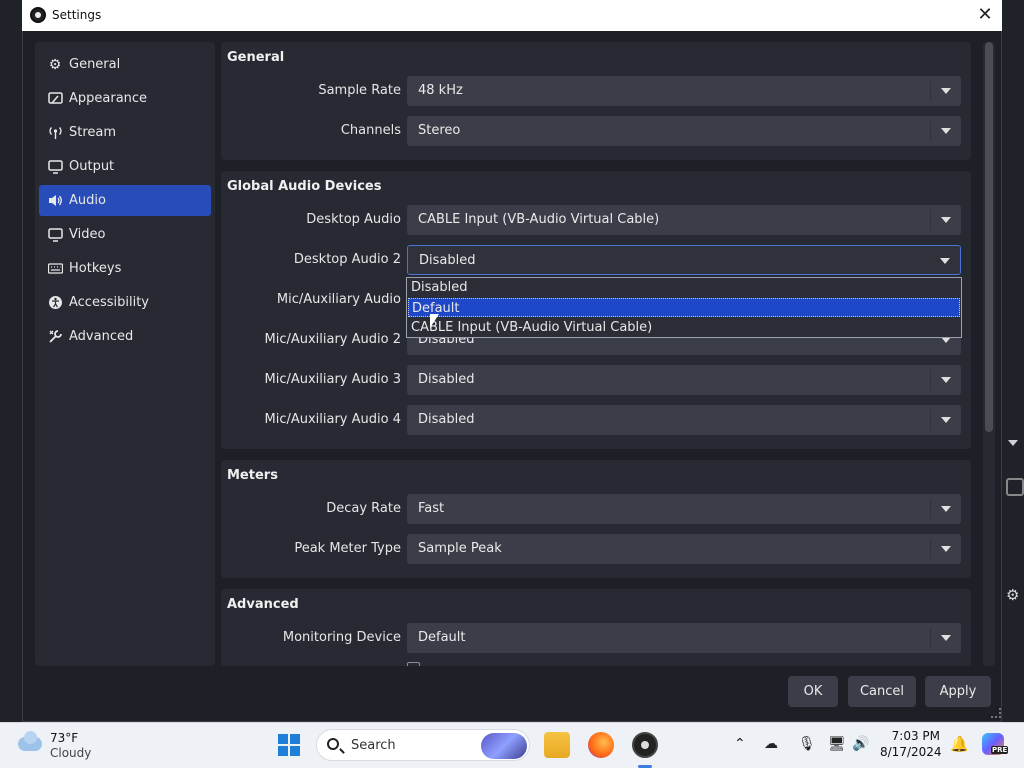 The image size is (1024, 768). I want to click on desktop-audio-select: CABLE Input (VB-Audio Virtual Cable), so click(684, 220).